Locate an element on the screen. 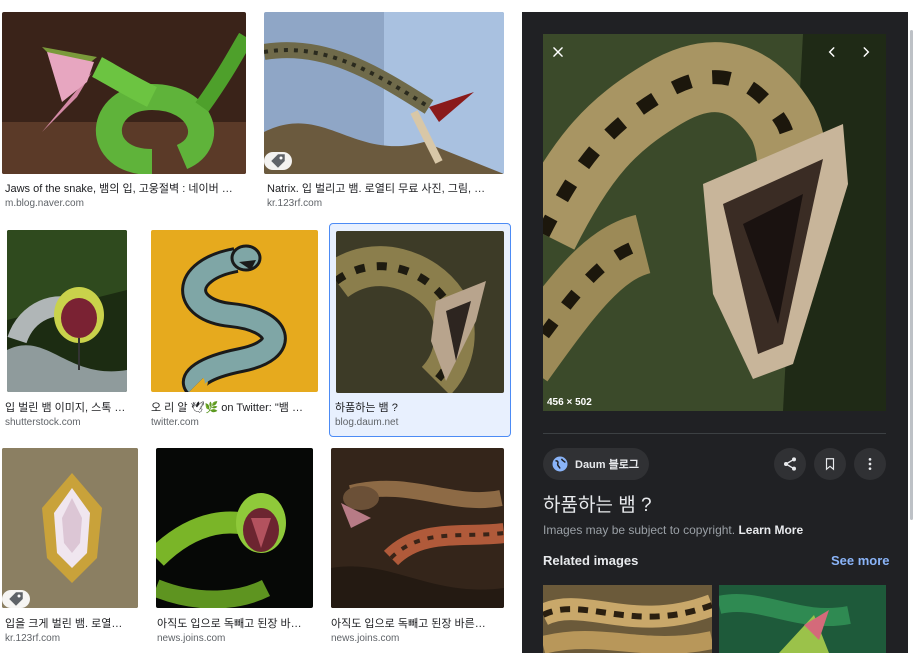 The height and width of the screenshot is (653, 913). result-source: twitter.com is located at coordinates (175, 422).